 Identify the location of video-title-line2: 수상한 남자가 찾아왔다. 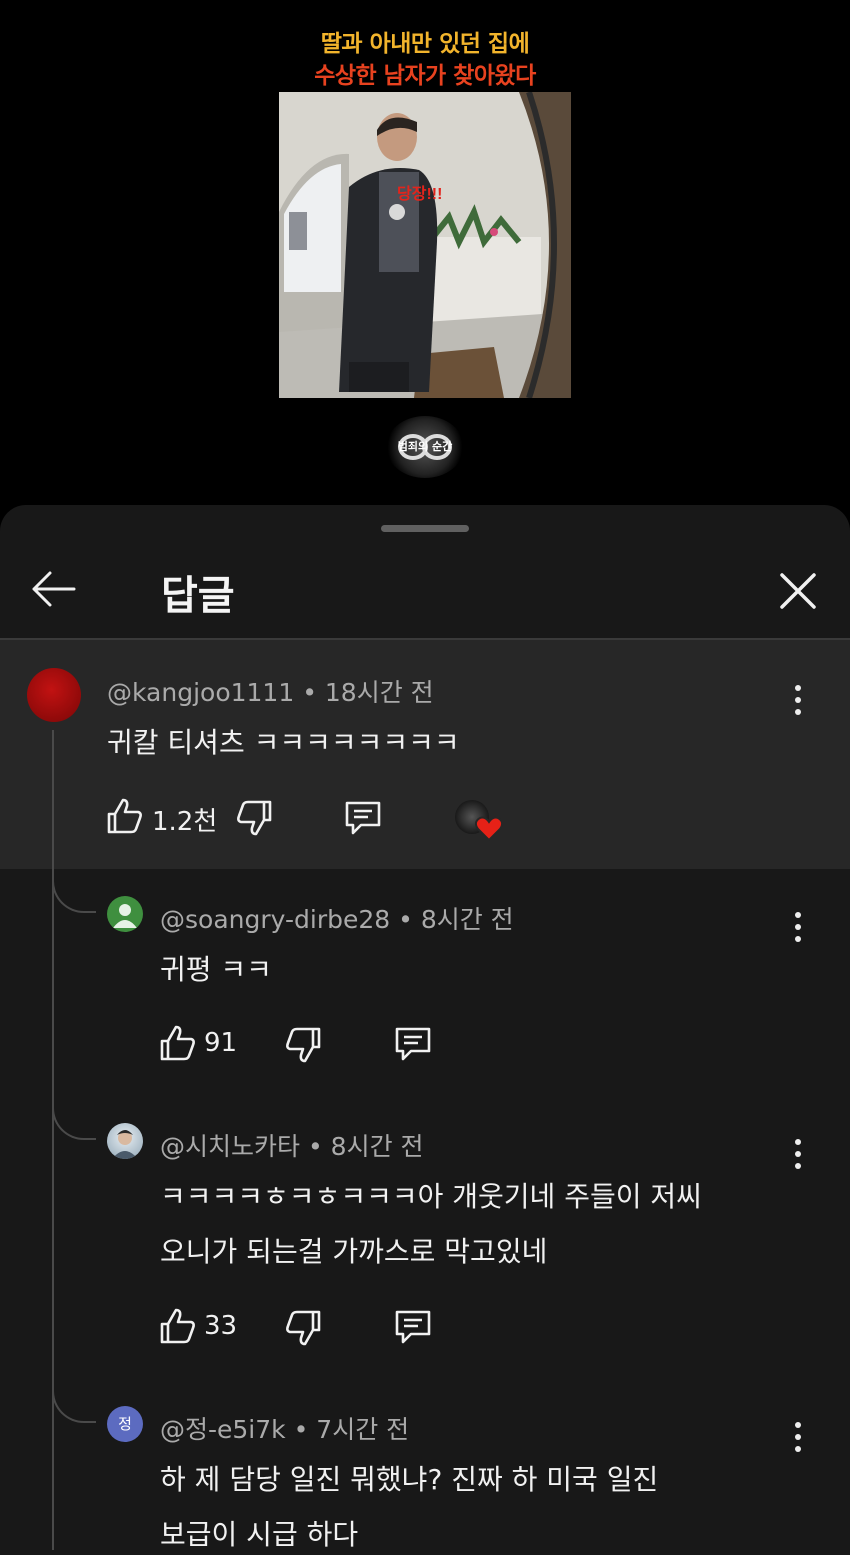
(425, 76).